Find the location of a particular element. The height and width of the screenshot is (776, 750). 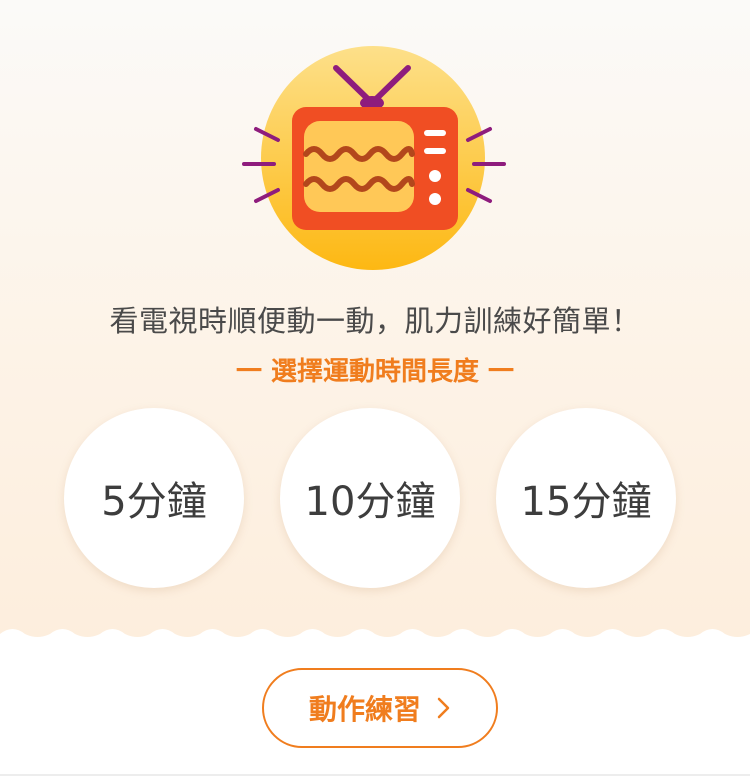

hero-headline: 看電視時順便動一動，肌力訓練好簡單！ is located at coordinates (375, 321).